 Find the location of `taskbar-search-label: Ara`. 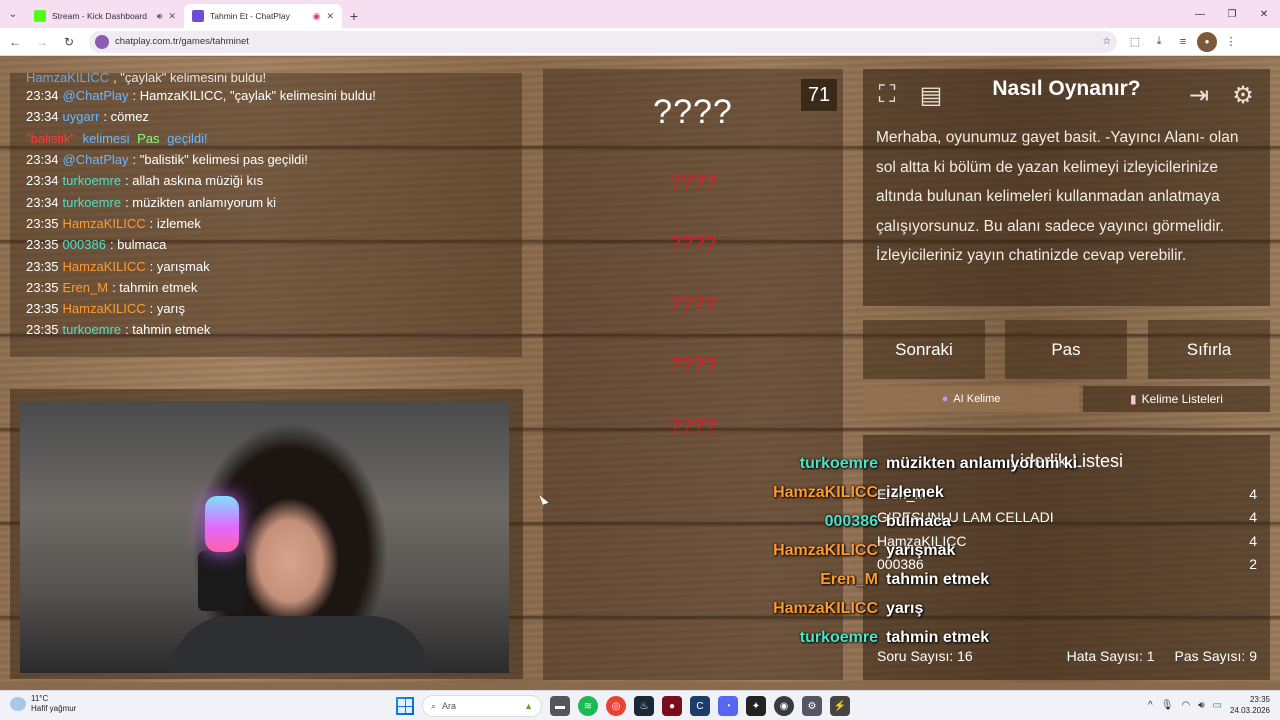

taskbar-search-label: Ara is located at coordinates (449, 706).